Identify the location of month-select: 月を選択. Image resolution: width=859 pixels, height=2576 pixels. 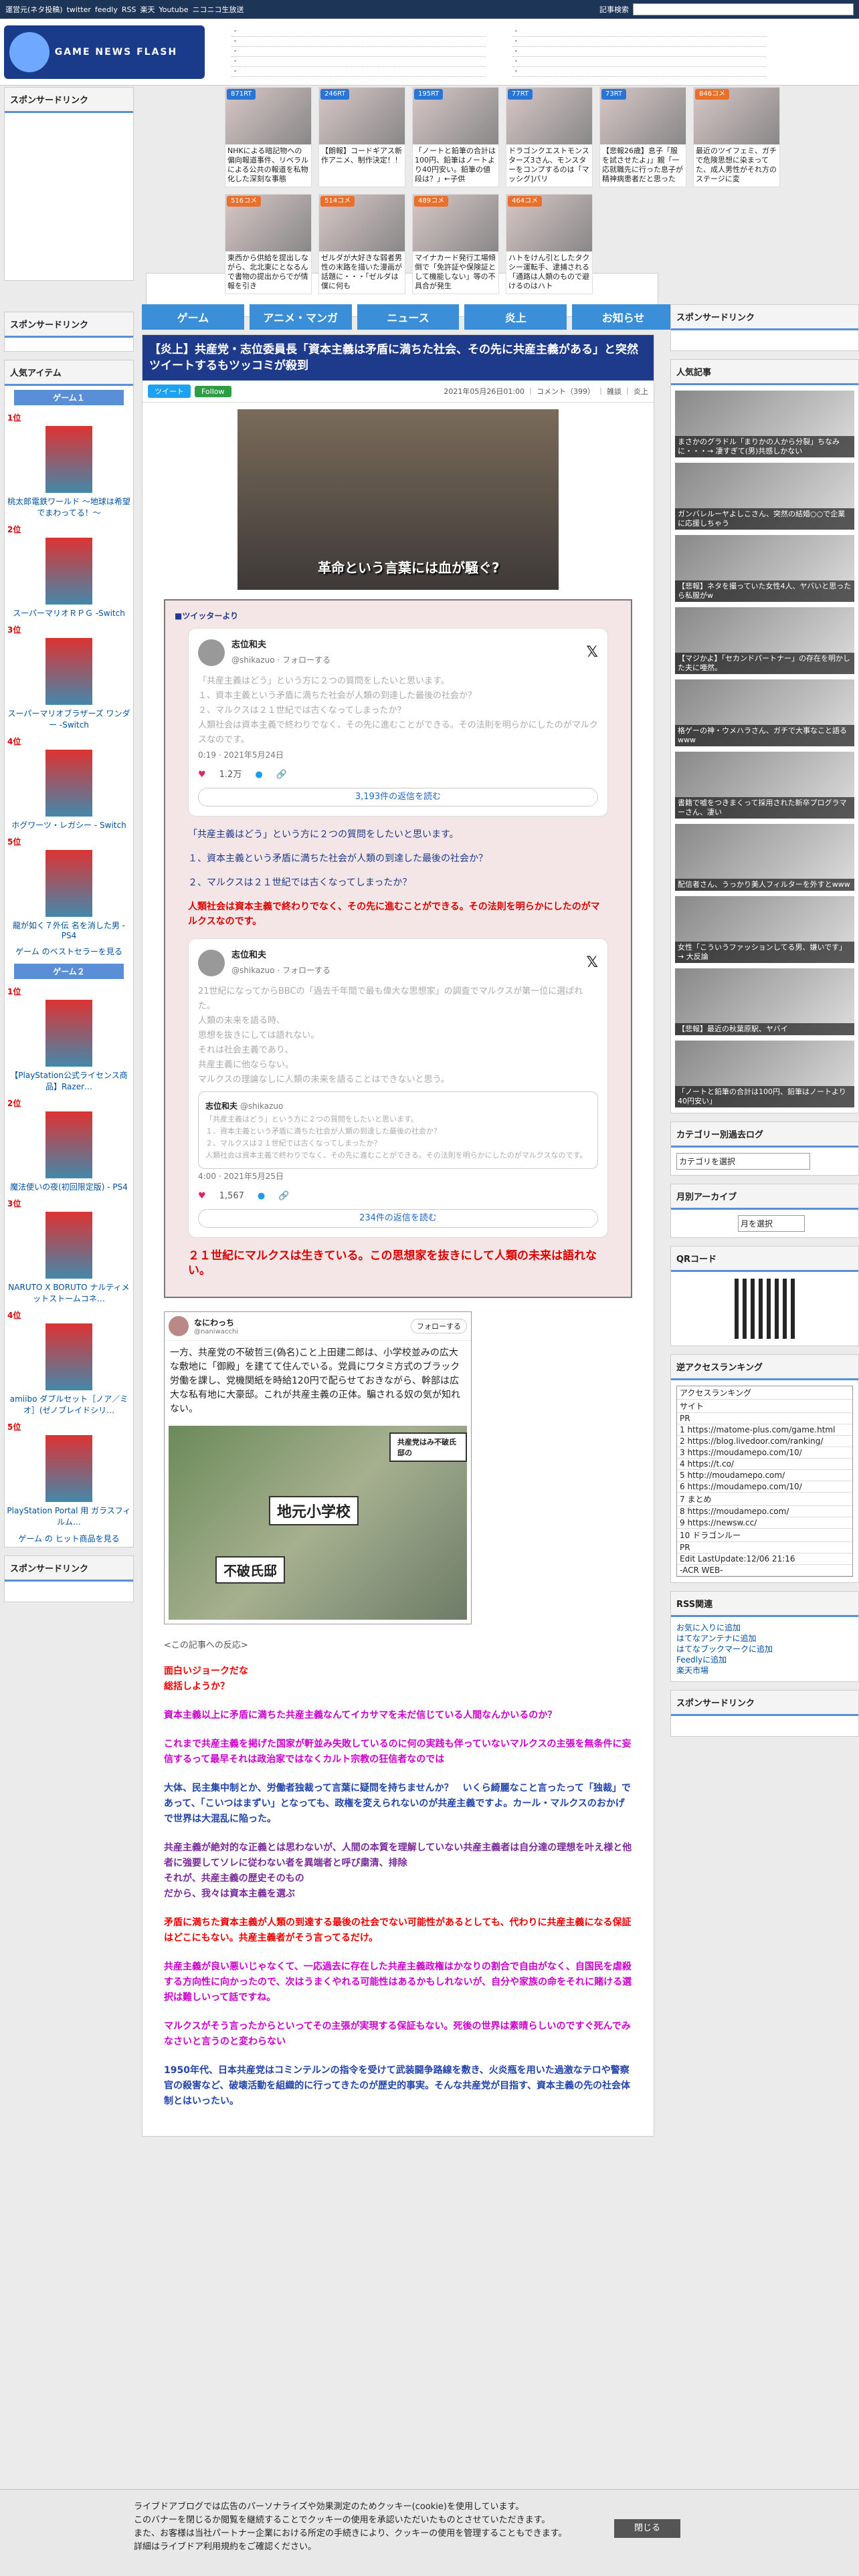
(772, 1223).